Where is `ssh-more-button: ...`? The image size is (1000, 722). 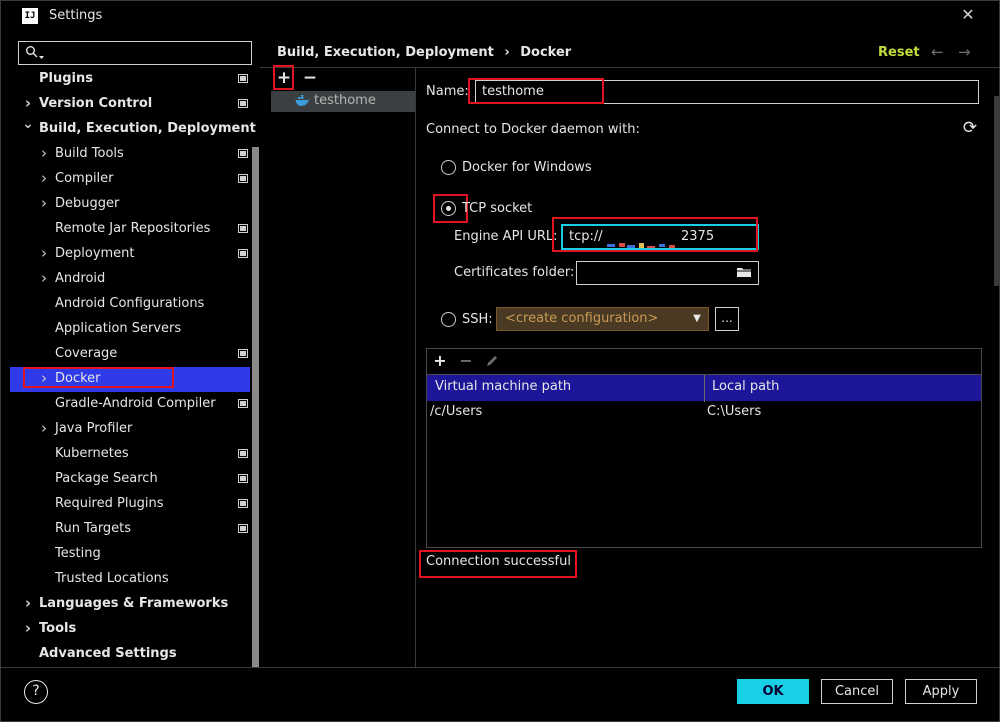
ssh-more-button: ... is located at coordinates (727, 319).